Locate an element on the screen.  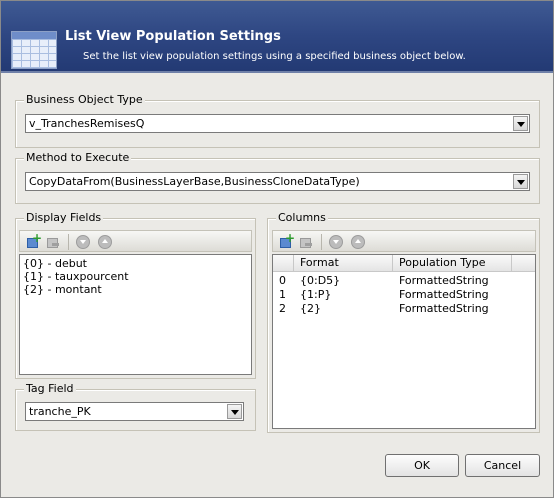
ok-button: OK is located at coordinates (422, 465).